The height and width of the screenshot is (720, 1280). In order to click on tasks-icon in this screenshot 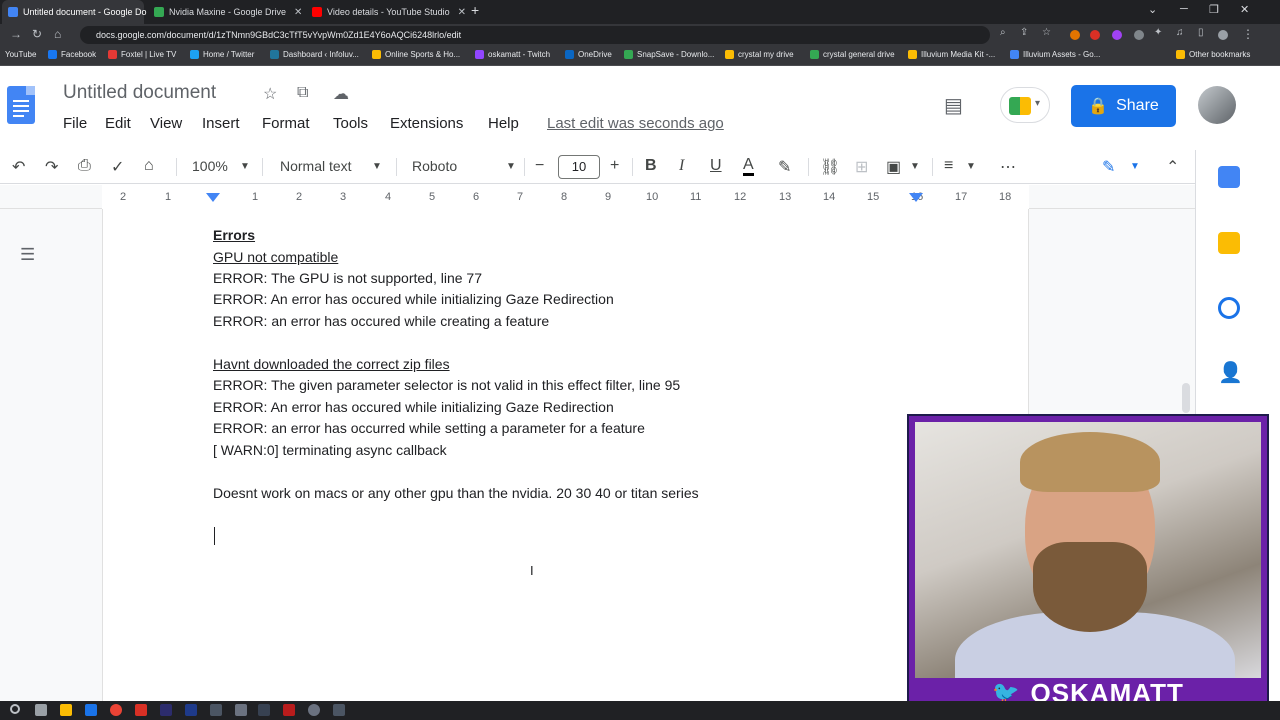, I will do `click(1229, 308)`.